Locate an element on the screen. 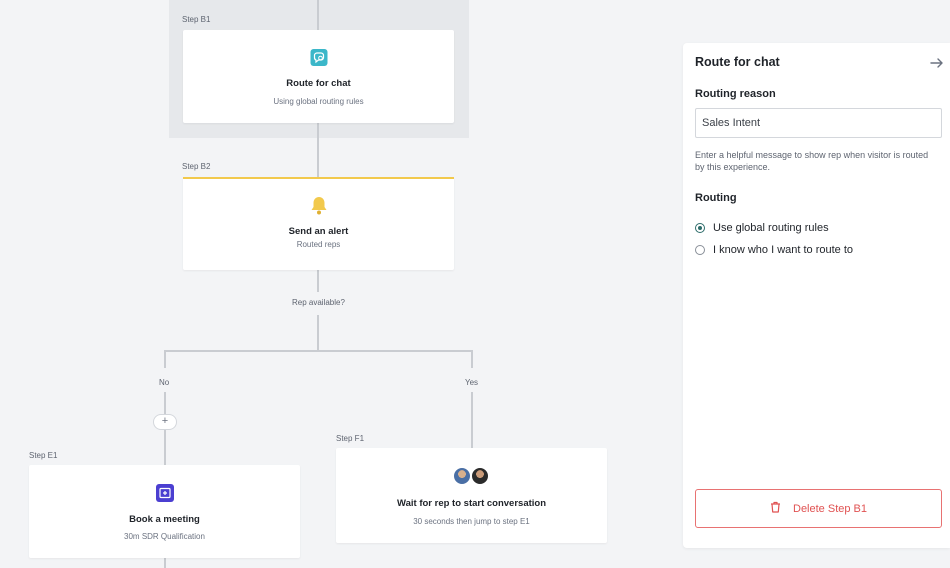  radio-option-global-routing: Use global routing rules is located at coordinates (762, 228).